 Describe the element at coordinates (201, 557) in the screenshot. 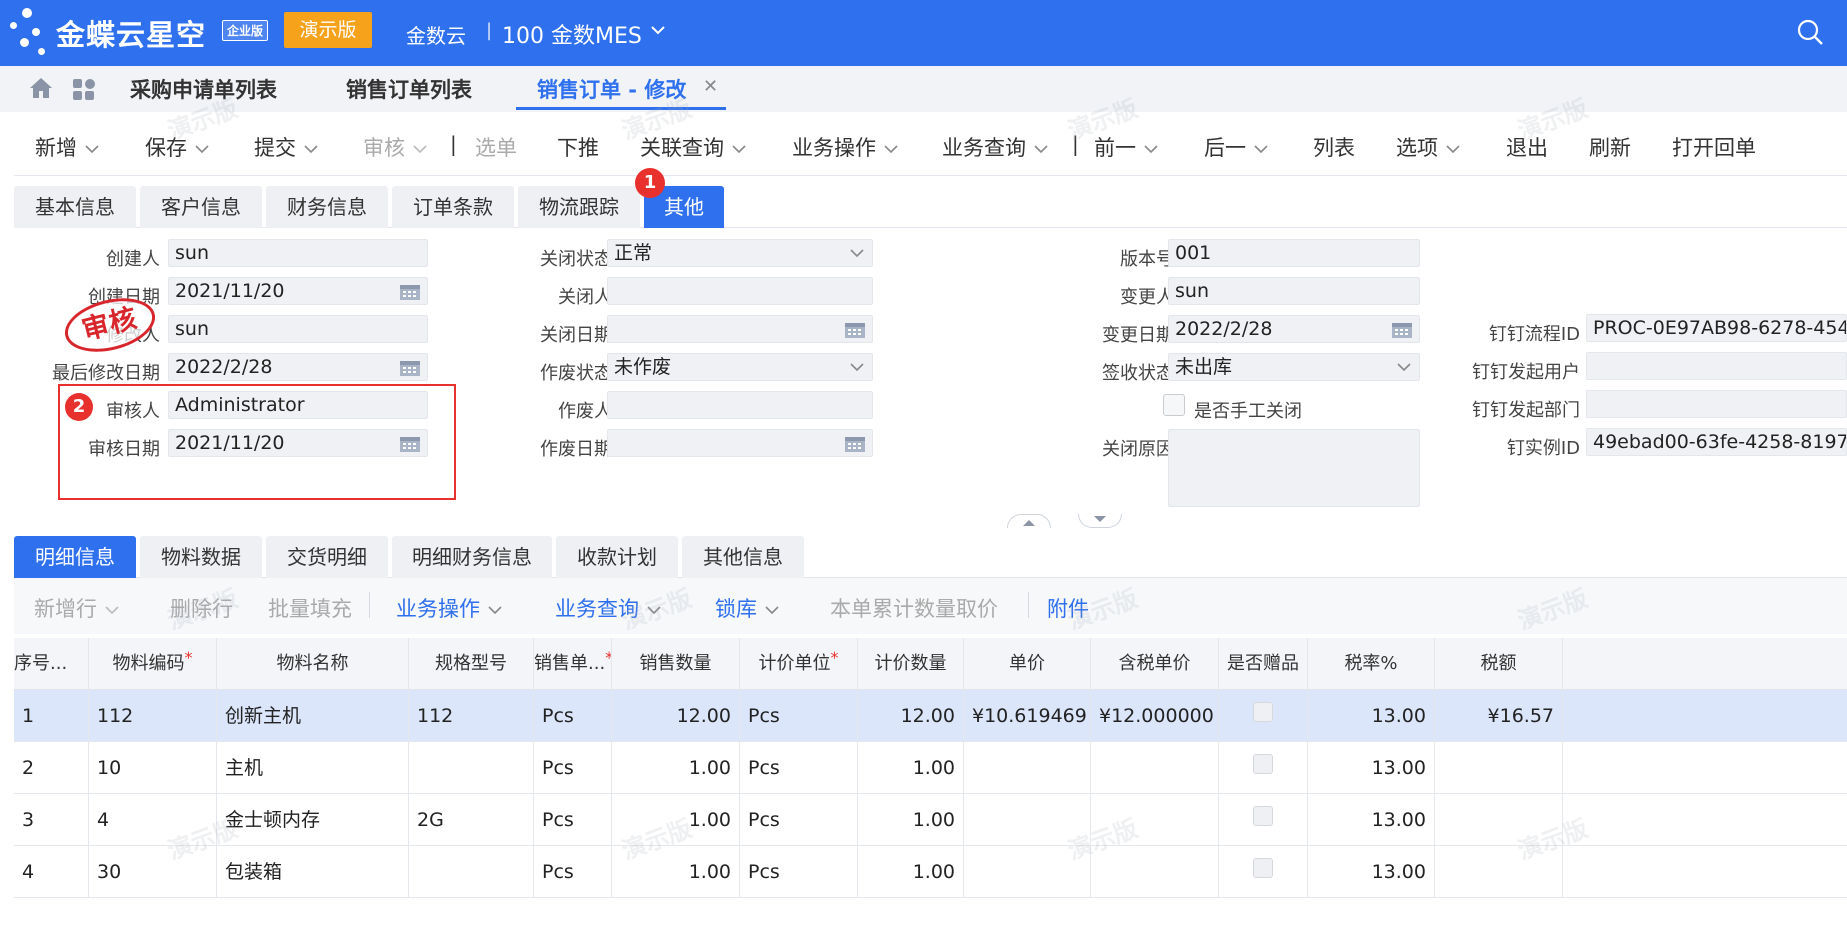

I see `tab-material-data: 物料数据` at that location.